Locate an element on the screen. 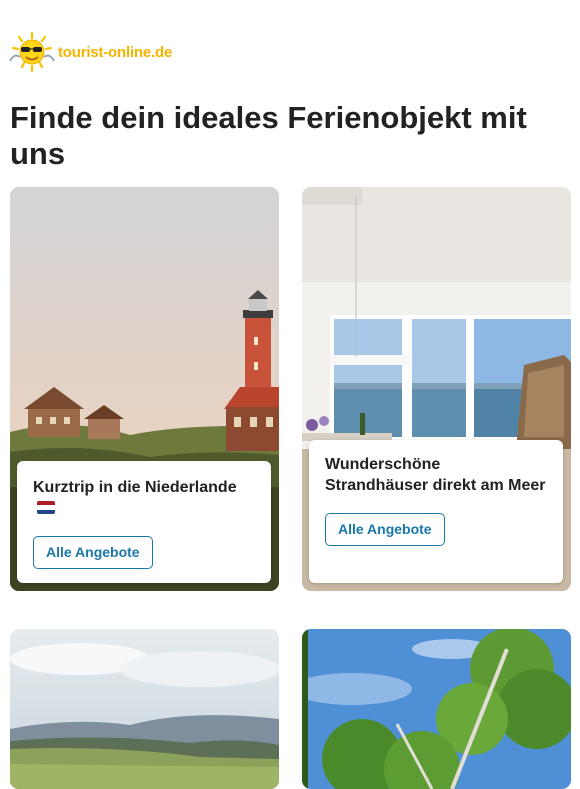 Image resolution: width=580 pixels, height=789 pixels. offer-title: Kurztrip in die Niederlande is located at coordinates (144, 498).